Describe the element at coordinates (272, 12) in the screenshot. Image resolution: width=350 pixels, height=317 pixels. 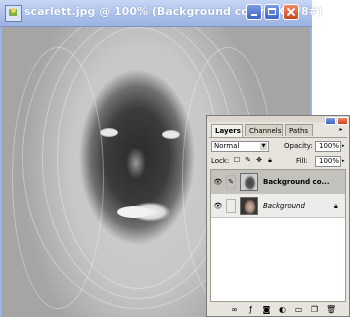
I see `maximize-icon` at that location.